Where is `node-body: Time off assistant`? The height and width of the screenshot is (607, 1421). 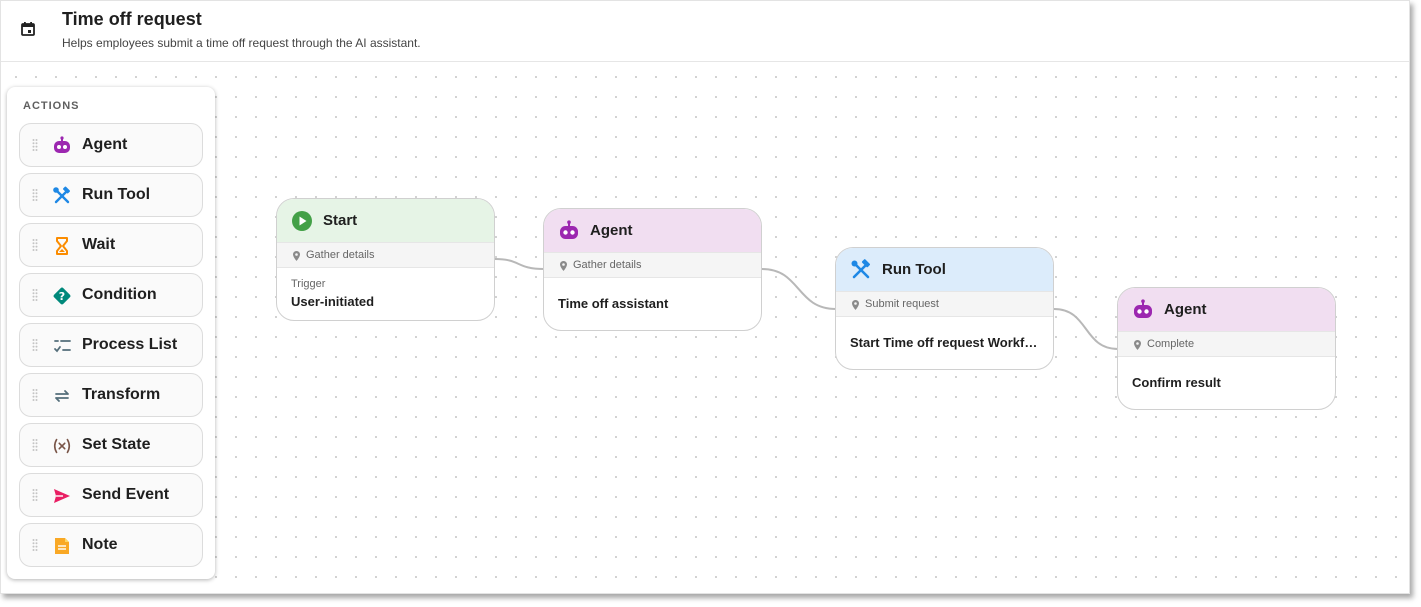 node-body: Time off assistant is located at coordinates (652, 304).